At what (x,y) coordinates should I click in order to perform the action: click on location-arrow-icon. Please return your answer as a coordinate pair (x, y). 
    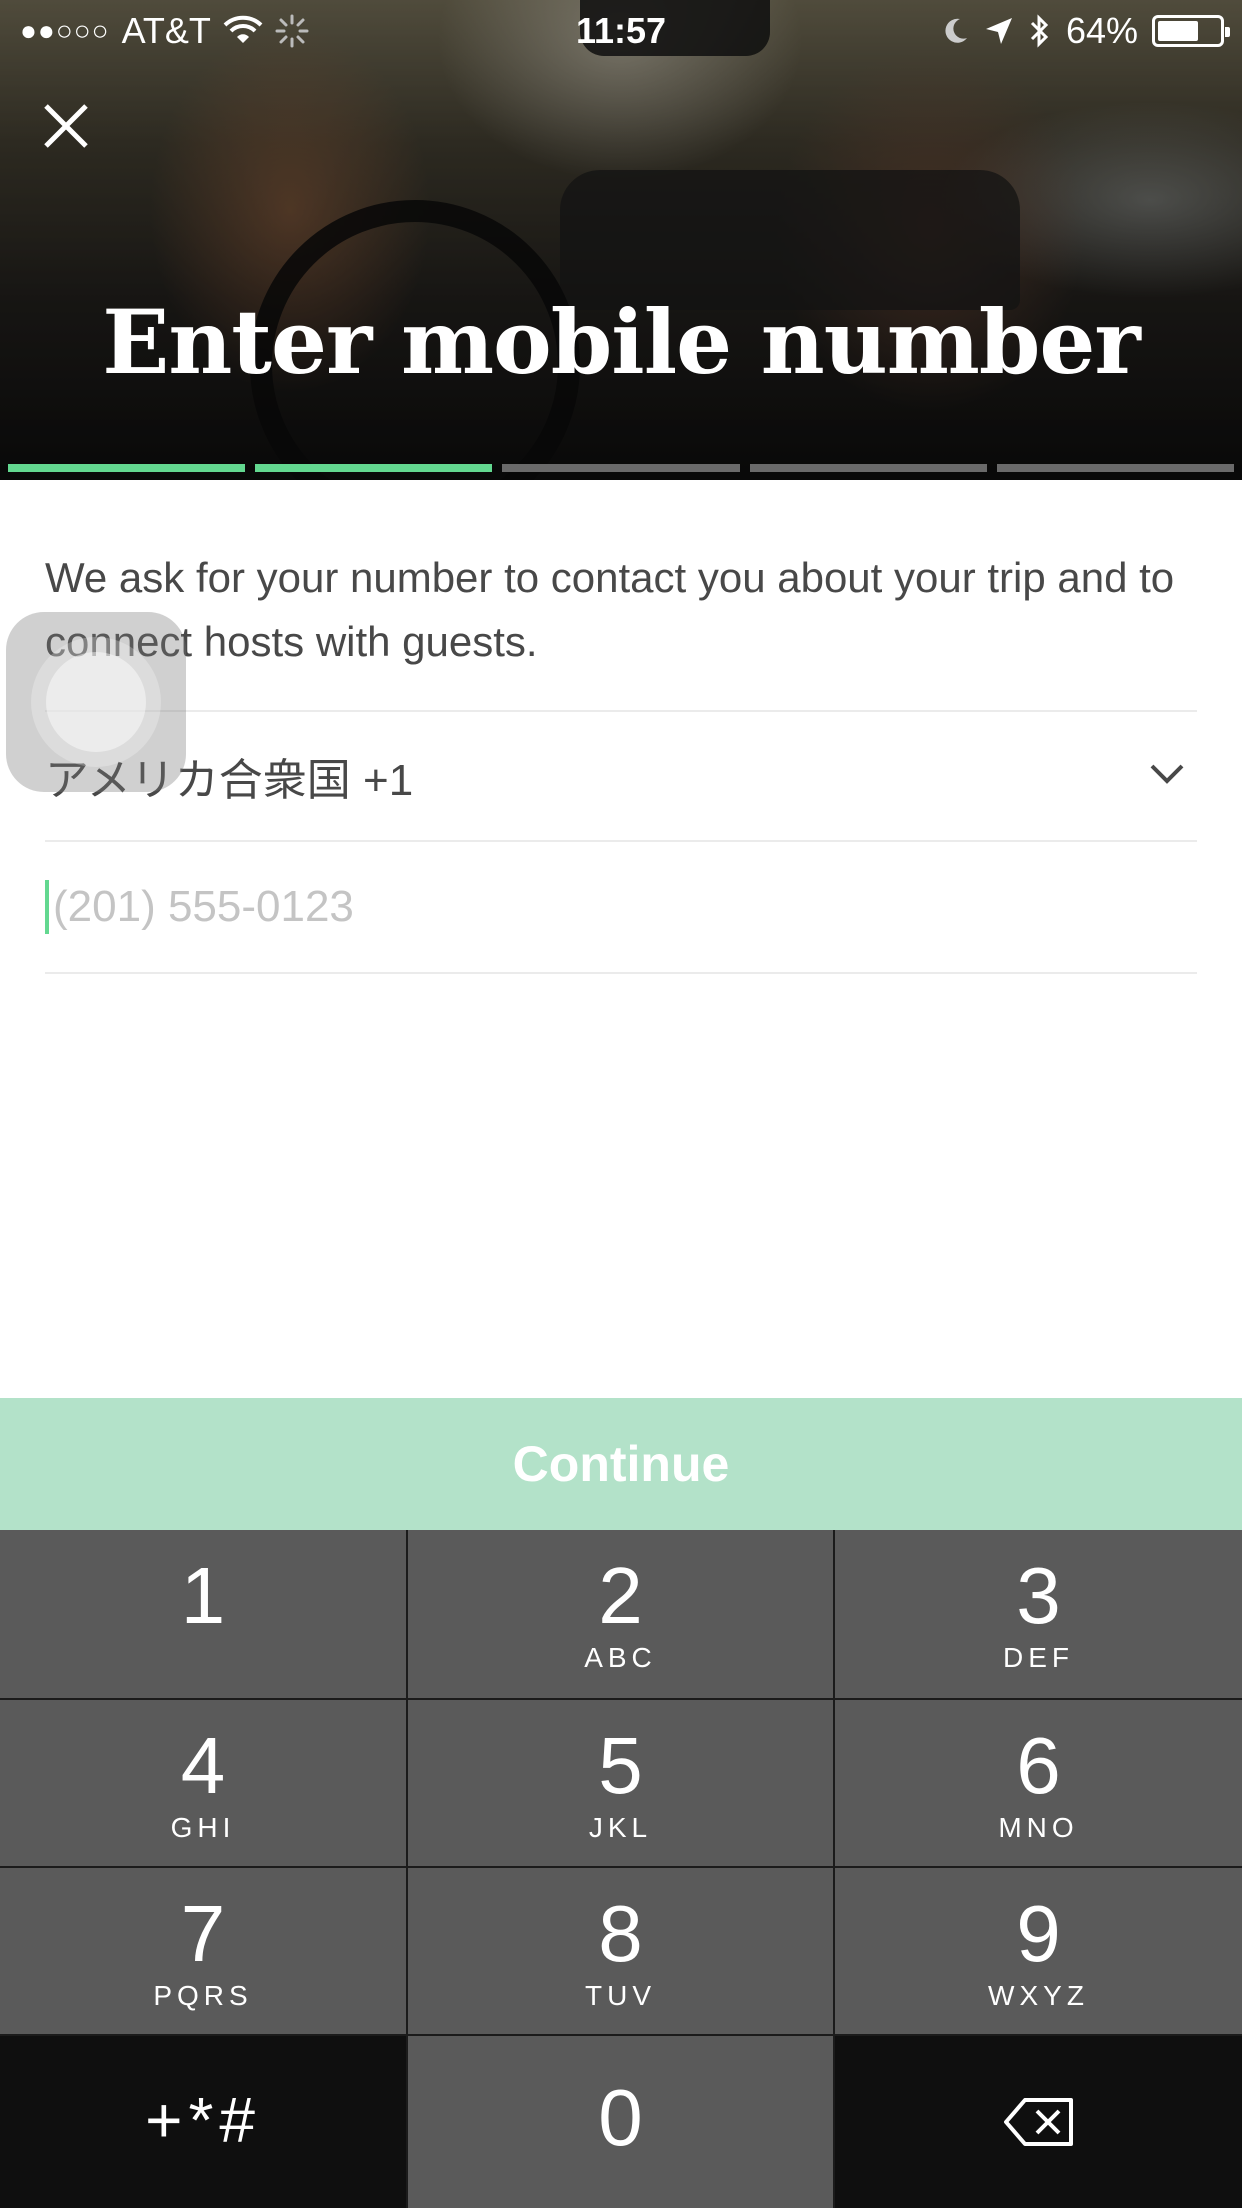
    Looking at the image, I should click on (998, 31).